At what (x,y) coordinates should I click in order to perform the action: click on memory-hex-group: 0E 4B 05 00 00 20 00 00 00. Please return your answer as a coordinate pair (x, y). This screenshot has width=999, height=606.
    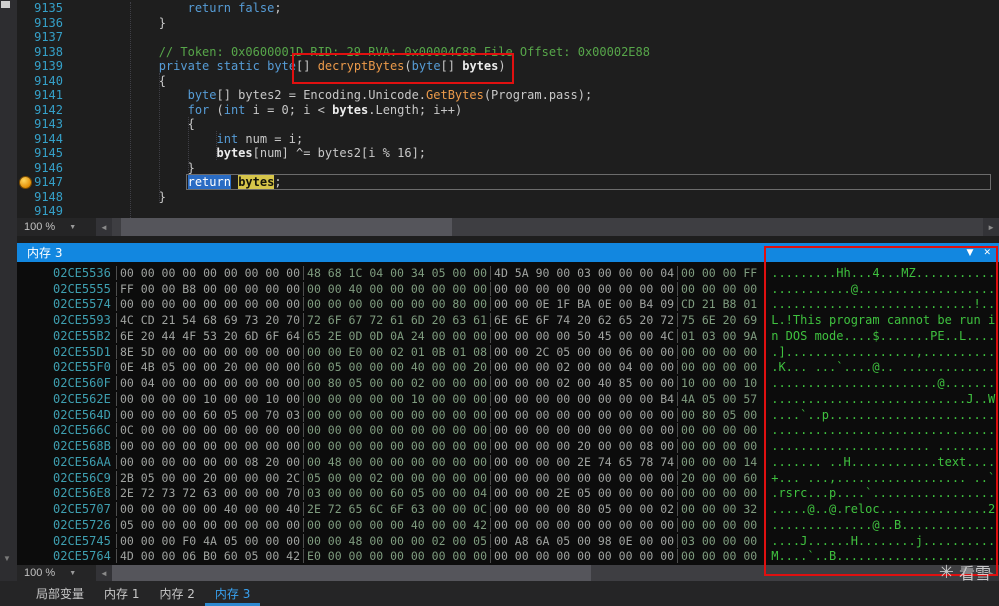
    Looking at the image, I should click on (208, 367).